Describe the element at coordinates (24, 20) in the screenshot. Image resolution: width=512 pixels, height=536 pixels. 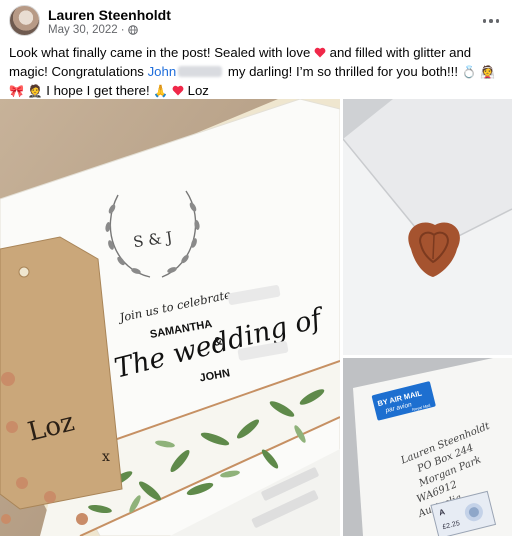
I see `author-avatar` at that location.